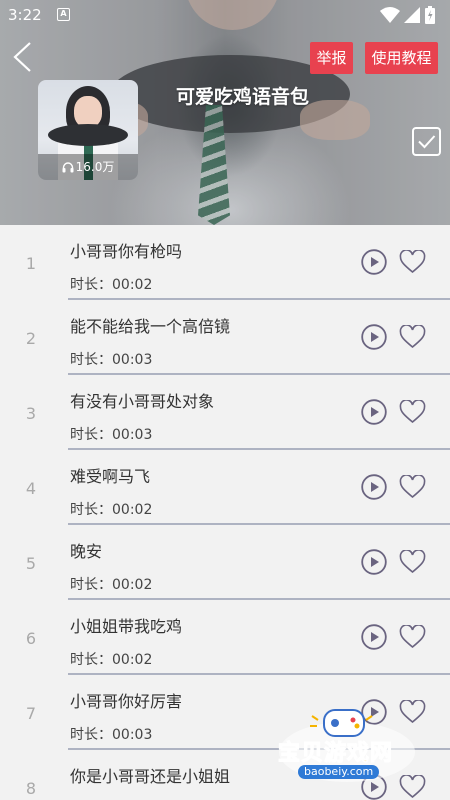  Describe the element at coordinates (243, 97) in the screenshot. I see `page-title: 可爱吃鸡语音包` at that location.